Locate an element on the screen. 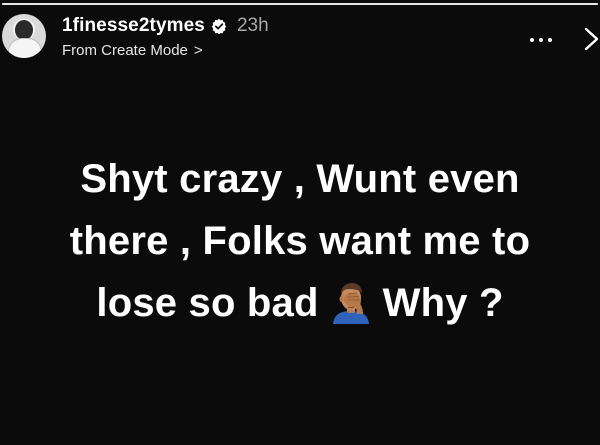  story-progress-fill is located at coordinates (300, 4).